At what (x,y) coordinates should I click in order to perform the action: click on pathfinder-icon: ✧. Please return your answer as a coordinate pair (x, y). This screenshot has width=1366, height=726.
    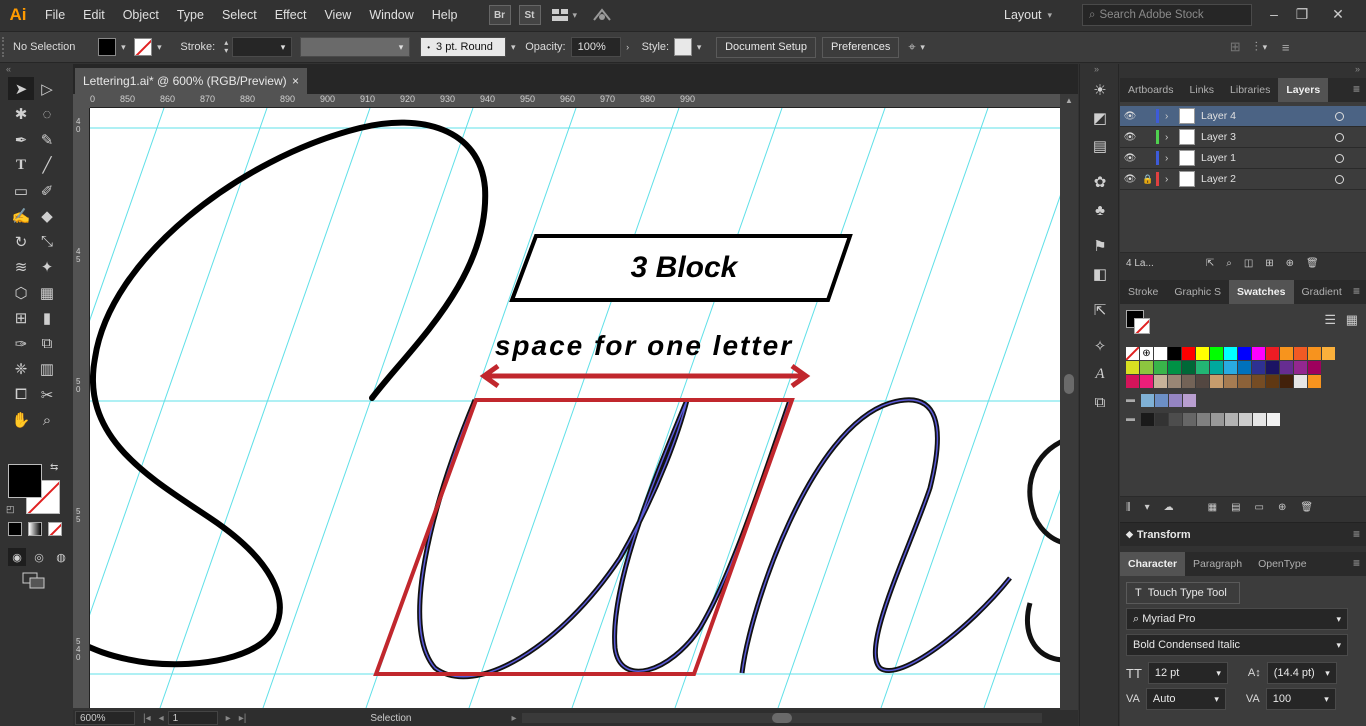
    Looking at the image, I should click on (1100, 346).